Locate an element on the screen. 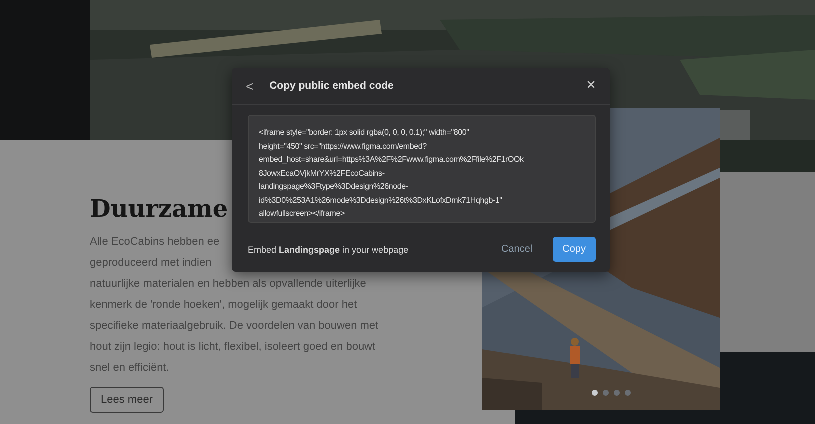 Image resolution: width=815 pixels, height=424 pixels. embed-description: Embed Landingspage in your webpage is located at coordinates (329, 249).